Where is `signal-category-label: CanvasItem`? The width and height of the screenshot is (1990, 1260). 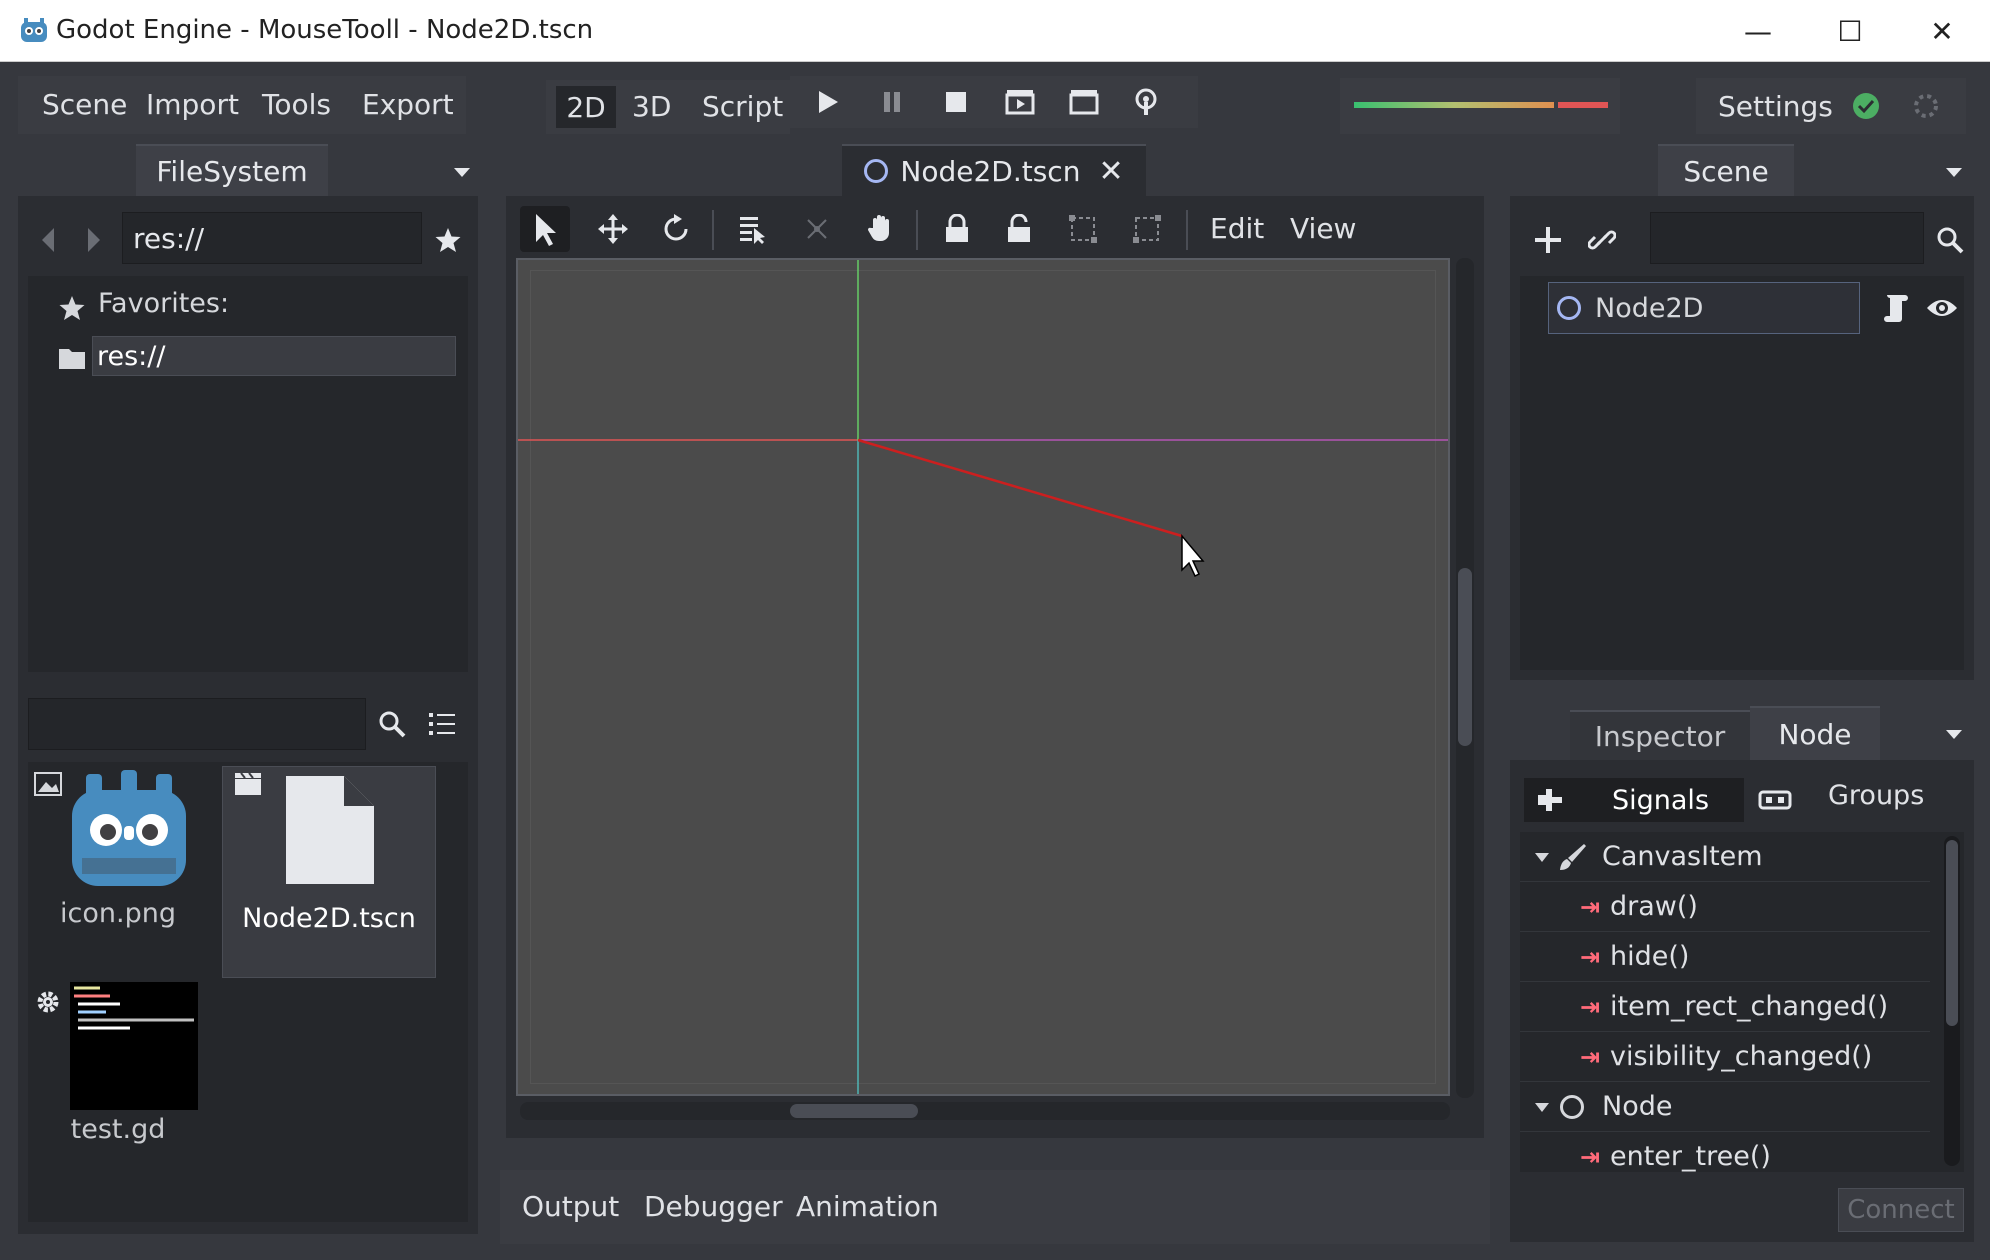 signal-category-label: CanvasItem is located at coordinates (1682, 856).